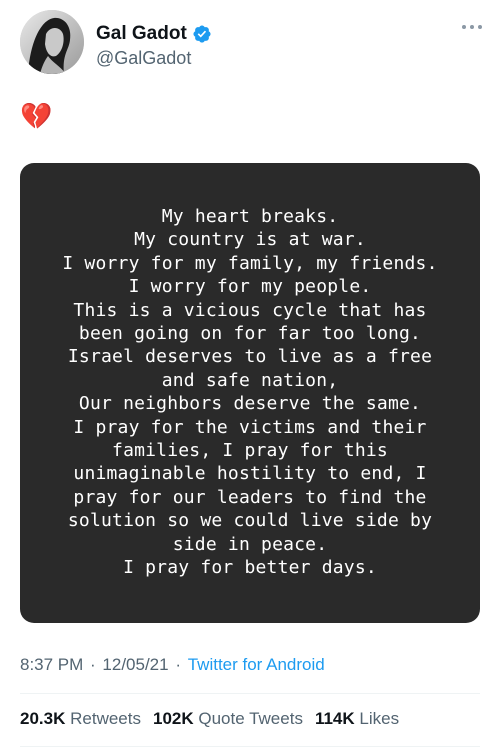  I want to click on quote-tweets-stat: 102K Quote Tweets, so click(228, 719).